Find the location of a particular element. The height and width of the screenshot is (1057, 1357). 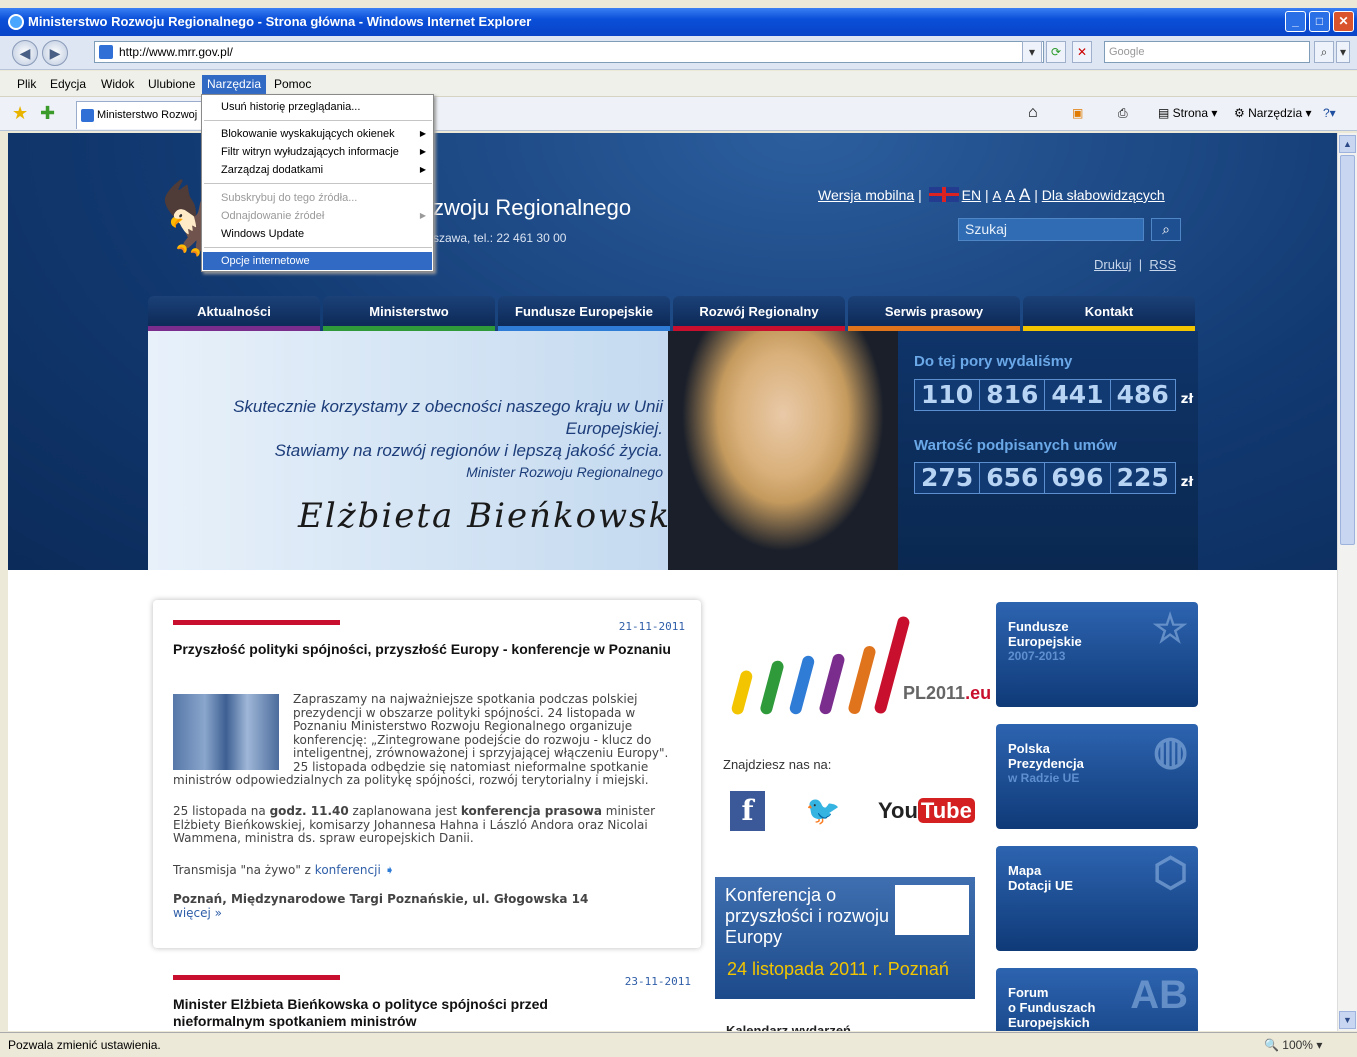

facebook-icon: f is located at coordinates (747, 811).